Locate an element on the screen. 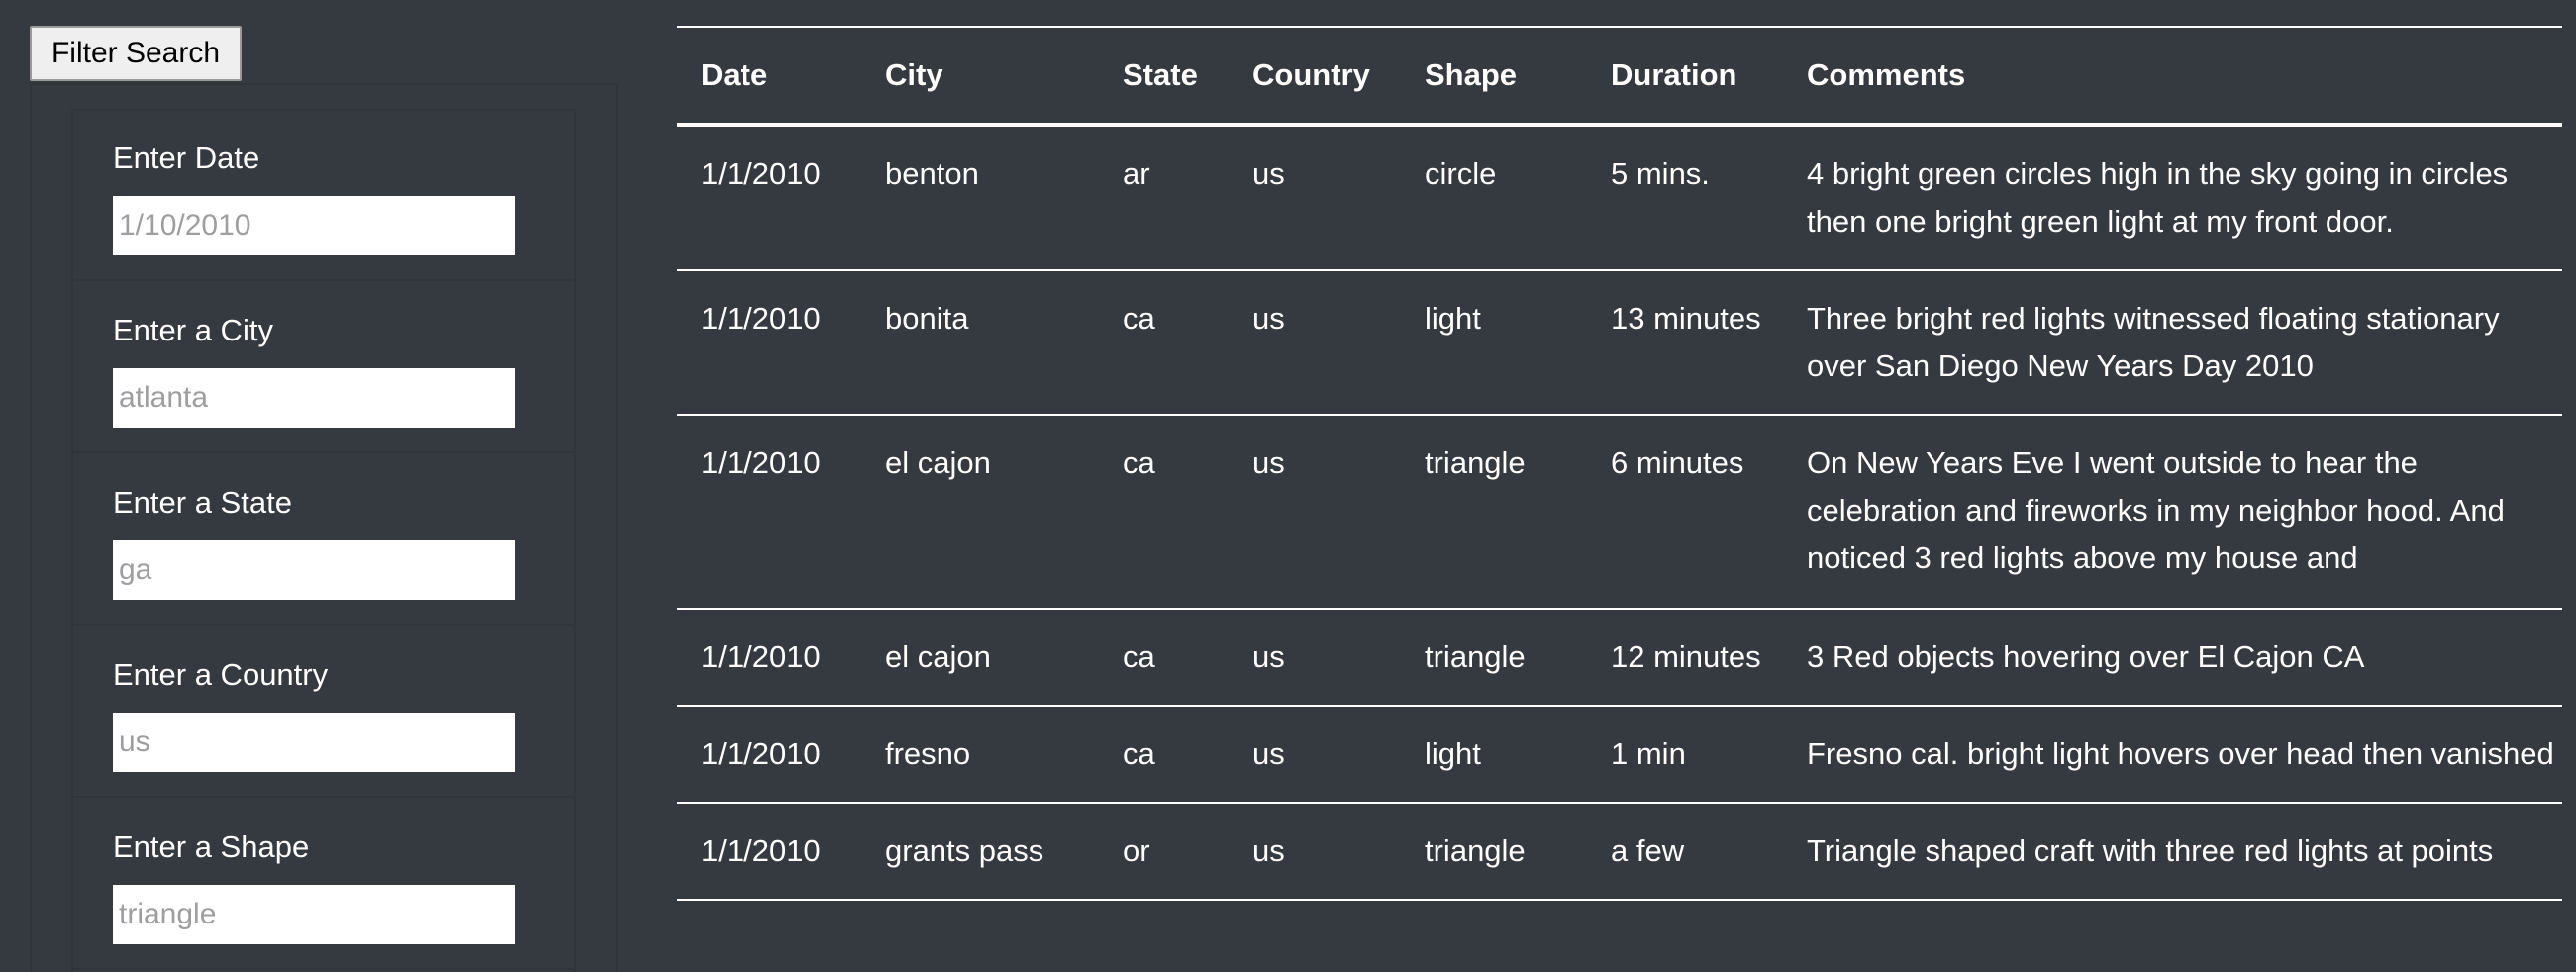  duration-cell: 1 min is located at coordinates (1685, 755).